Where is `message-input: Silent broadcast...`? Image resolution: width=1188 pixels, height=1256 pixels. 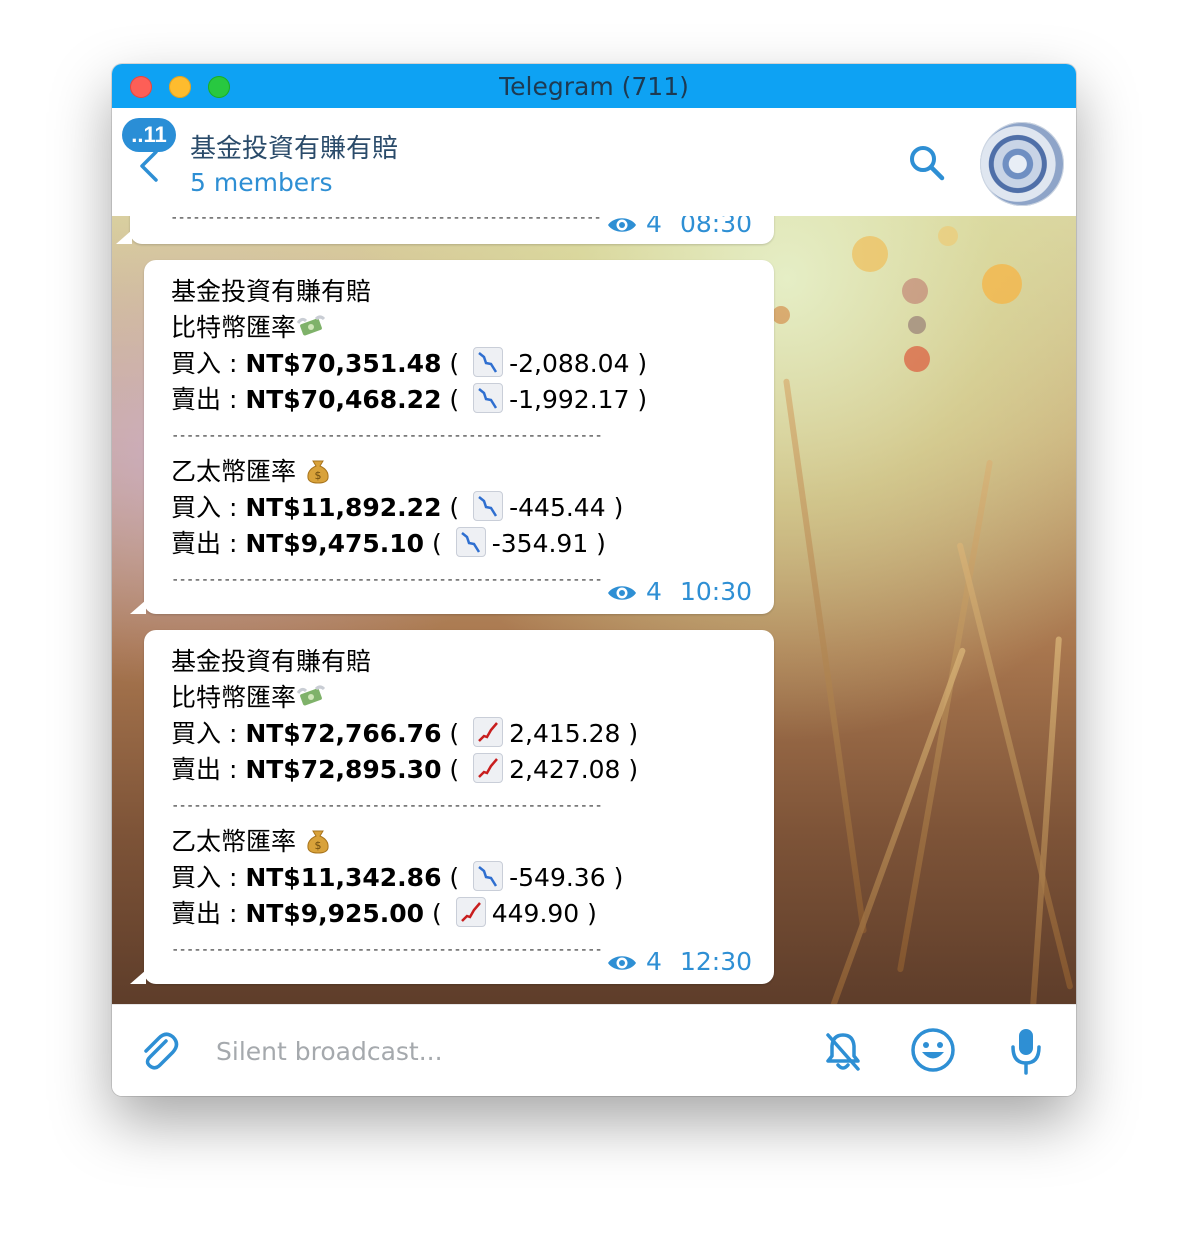
message-input: Silent broadcast... is located at coordinates (329, 1051).